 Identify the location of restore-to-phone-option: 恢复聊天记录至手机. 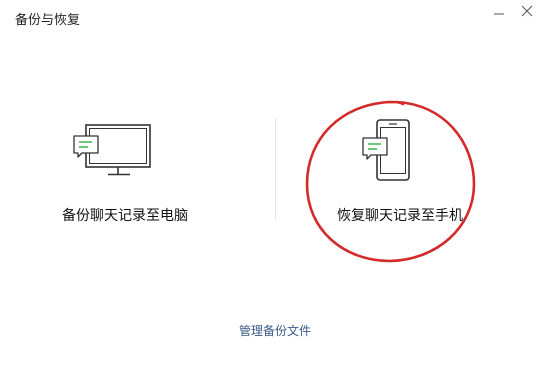
(400, 170).